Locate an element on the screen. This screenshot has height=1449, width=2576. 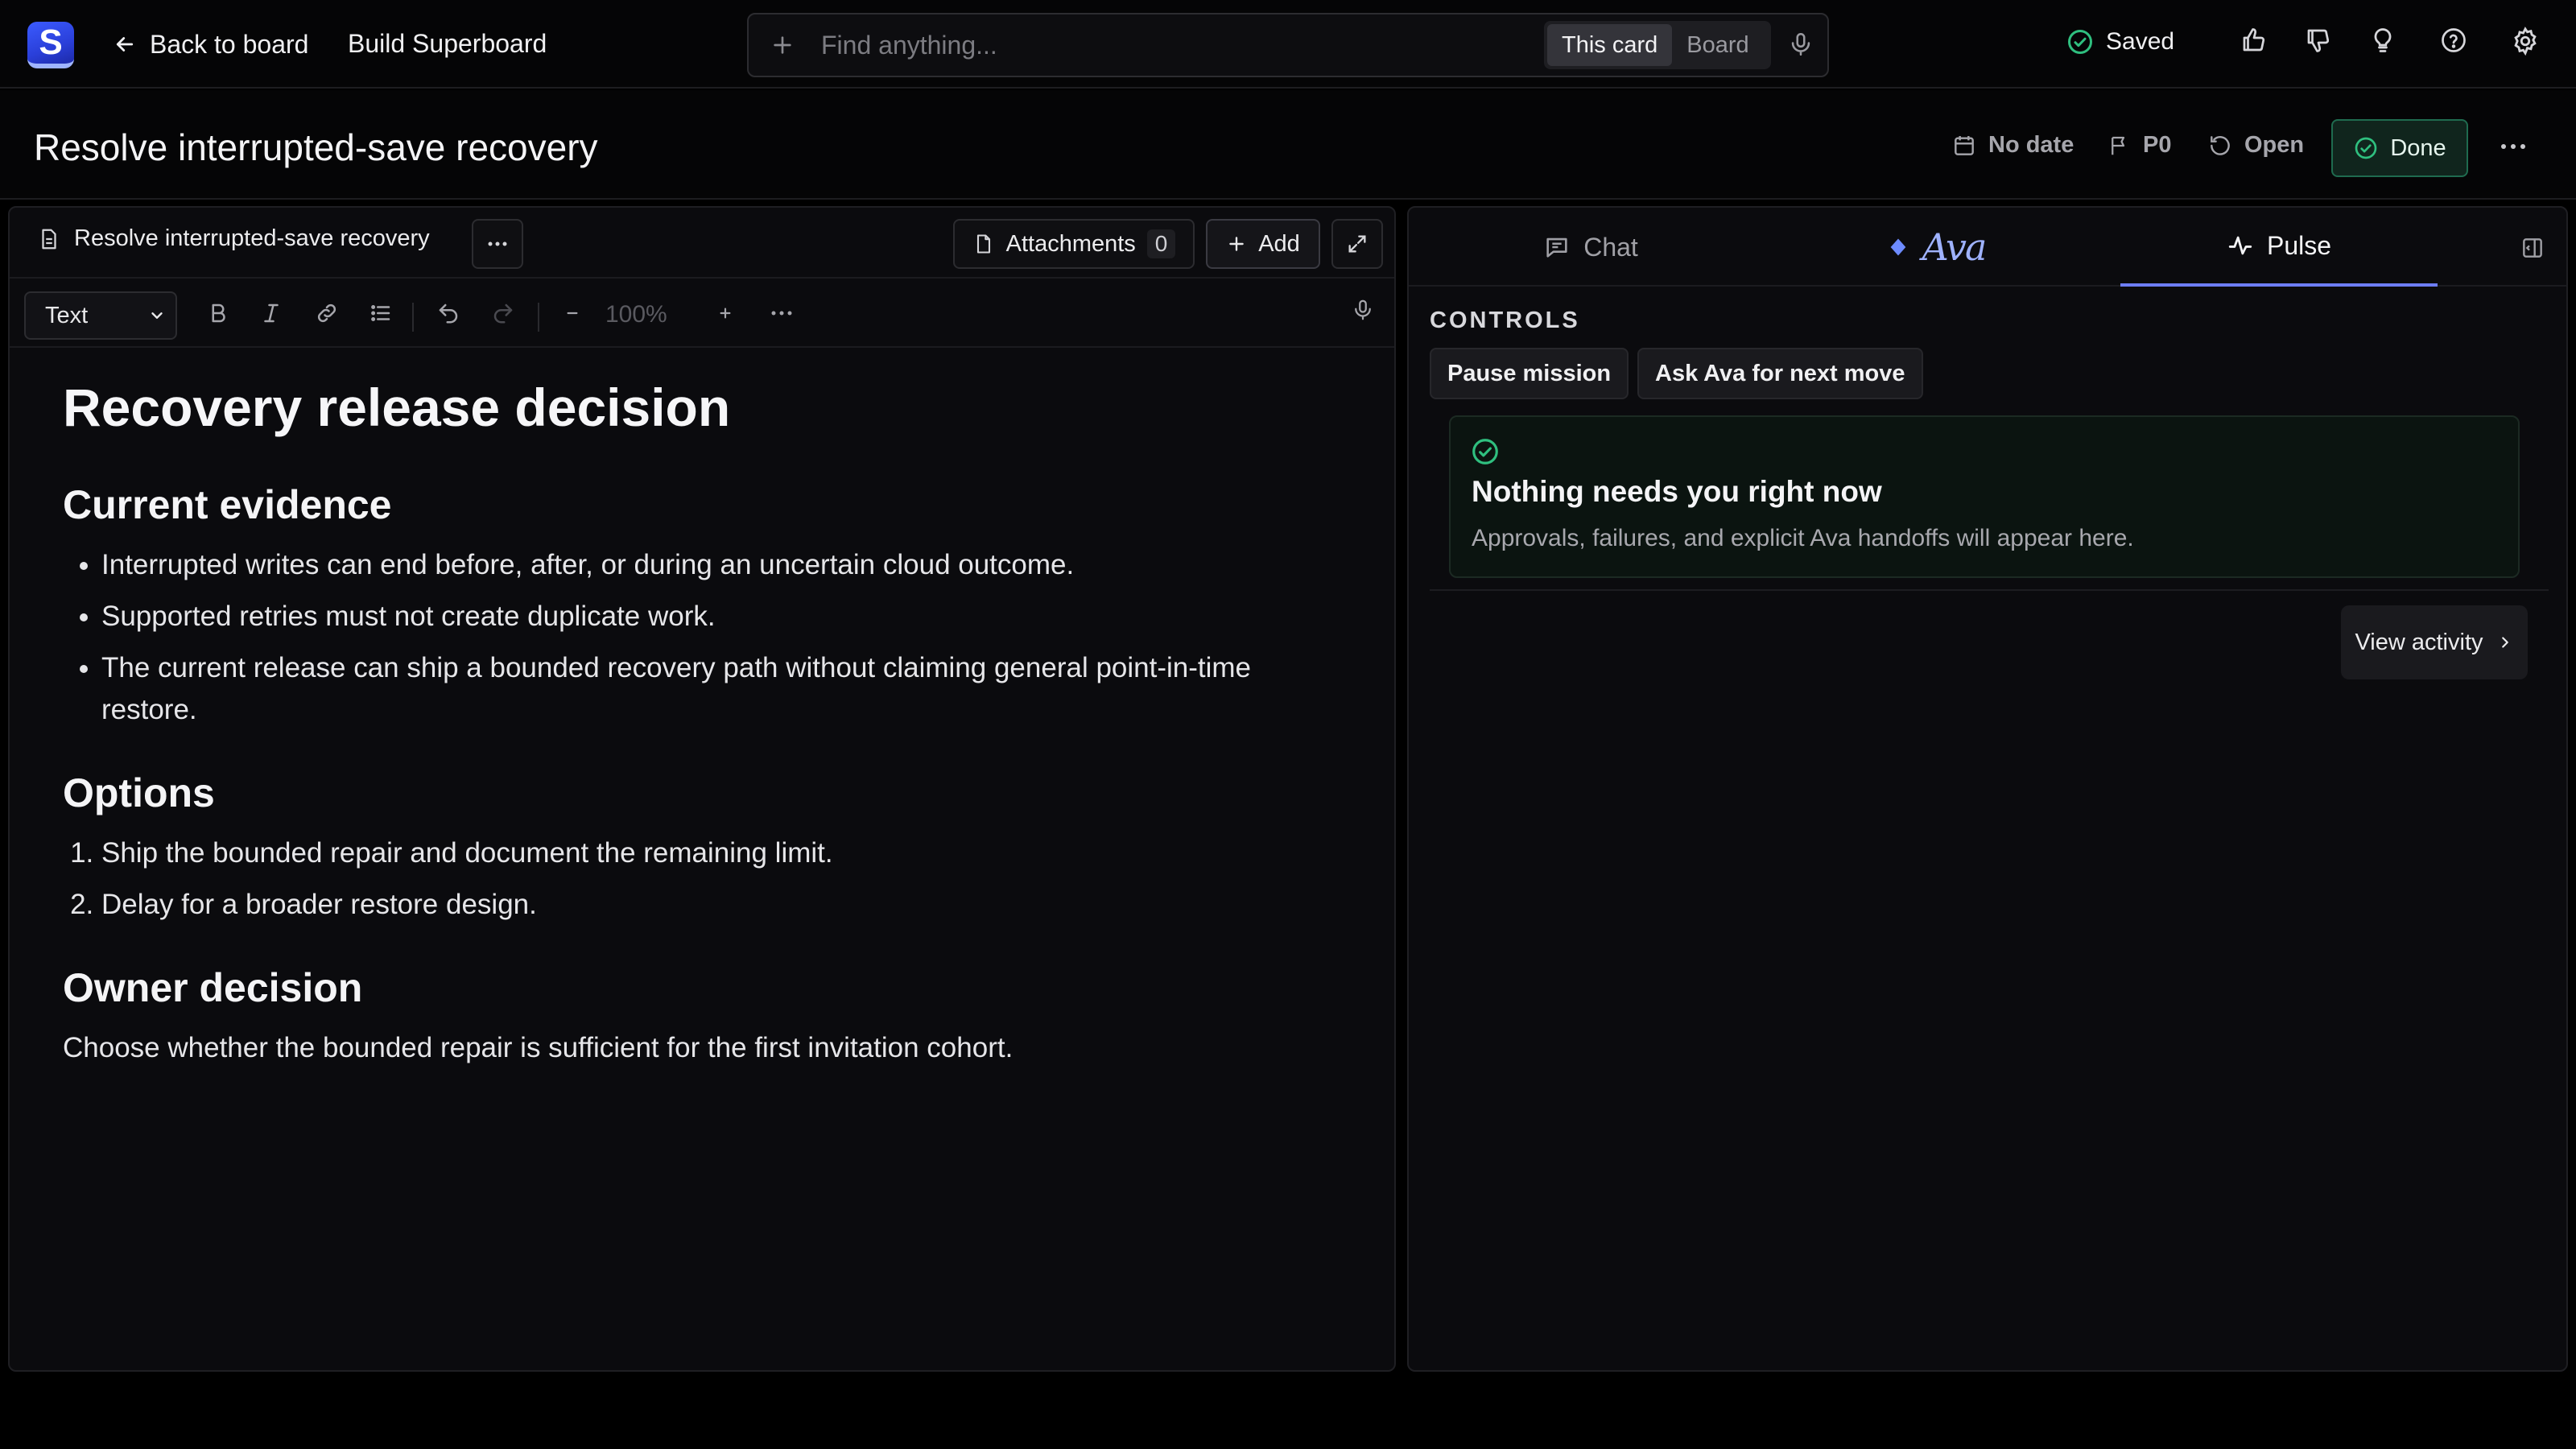
document-heading: Recovery release decision is located at coordinates (397, 407).